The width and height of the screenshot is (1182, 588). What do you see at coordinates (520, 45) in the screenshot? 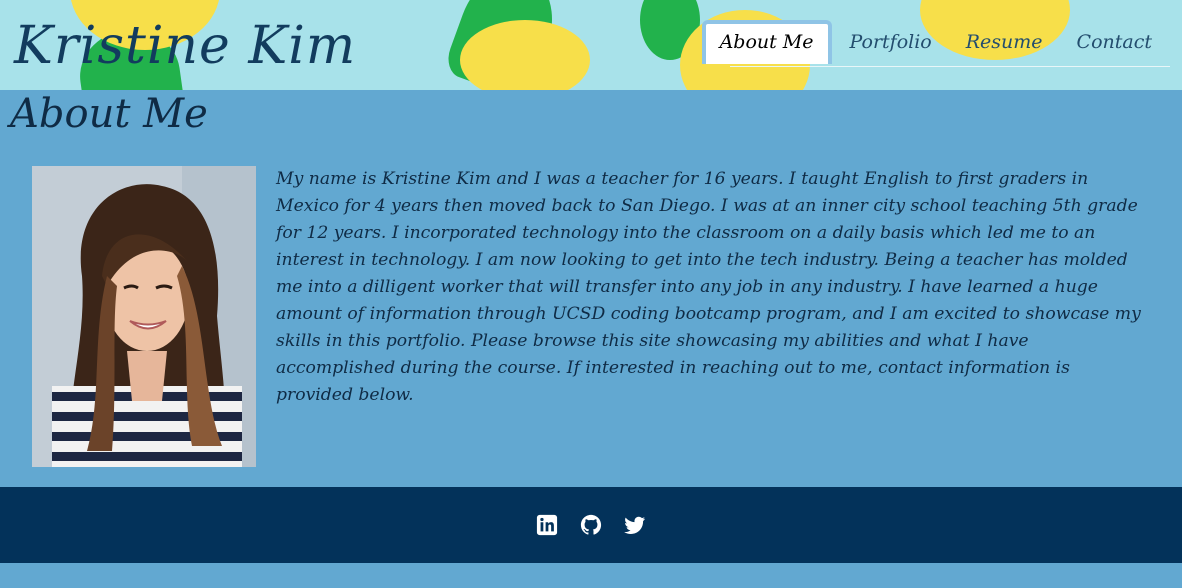
I see `pineapple-decoration` at bounding box center [520, 45].